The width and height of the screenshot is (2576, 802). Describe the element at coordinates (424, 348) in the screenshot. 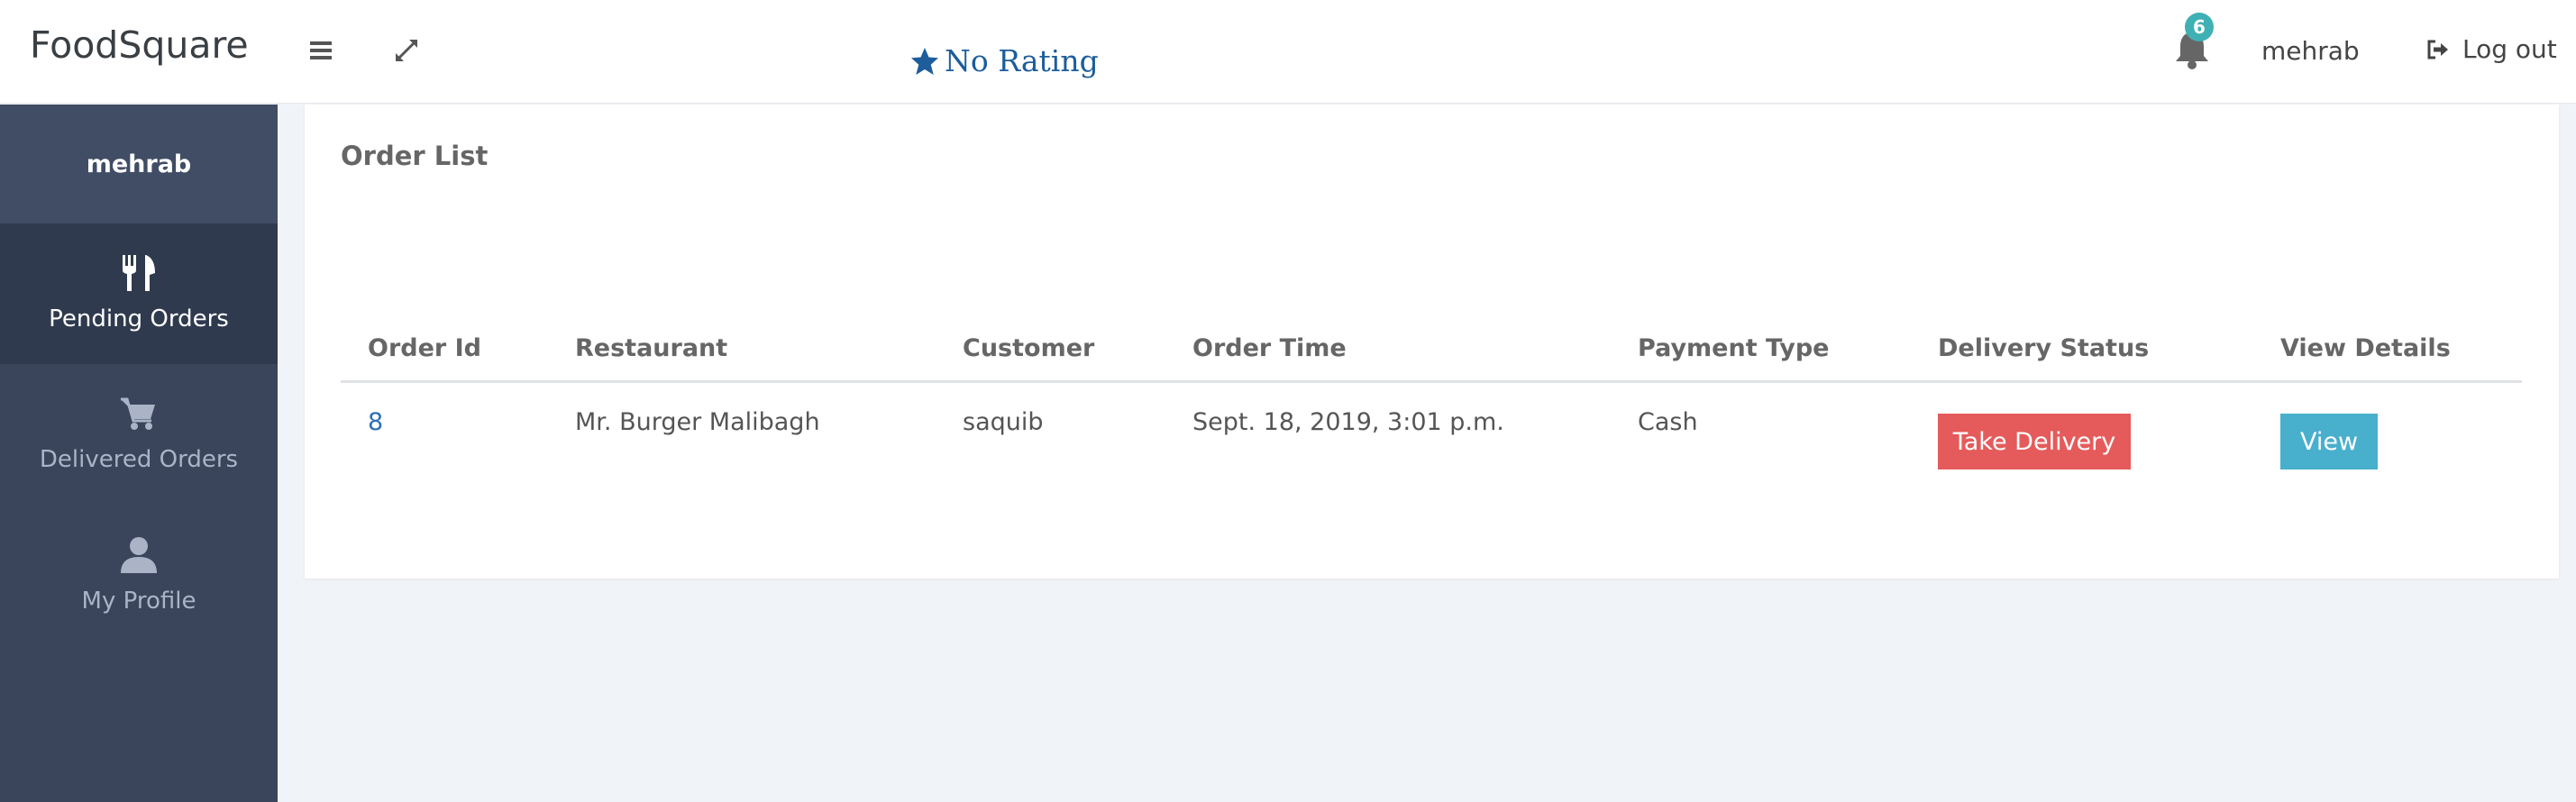

I see `column-header-order-id: Order Id` at that location.